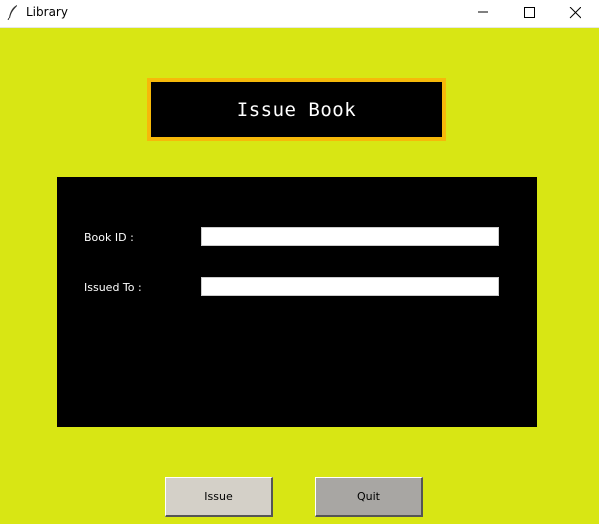 Image resolution: width=599 pixels, height=524 pixels. Describe the element at coordinates (299, 14) in the screenshot. I see `title-bar: Library` at that location.